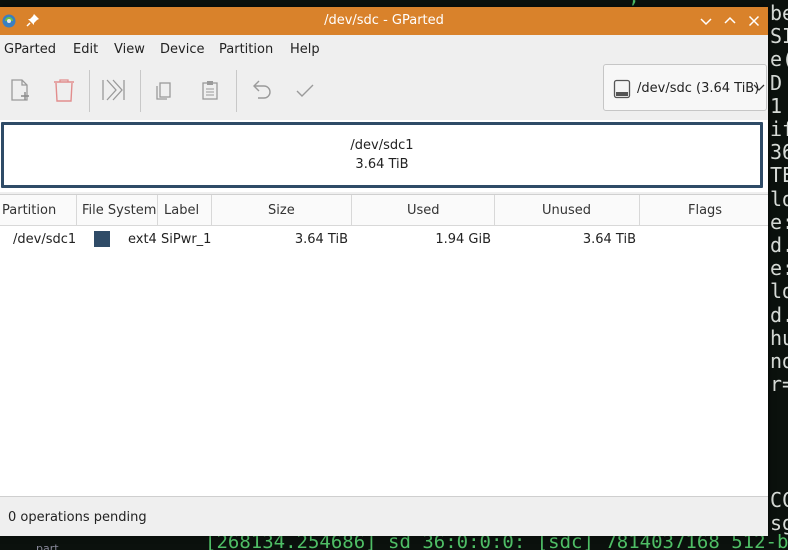 The image size is (788, 550). I want to click on cell-unused: 3.64 TiB, so click(609, 239).